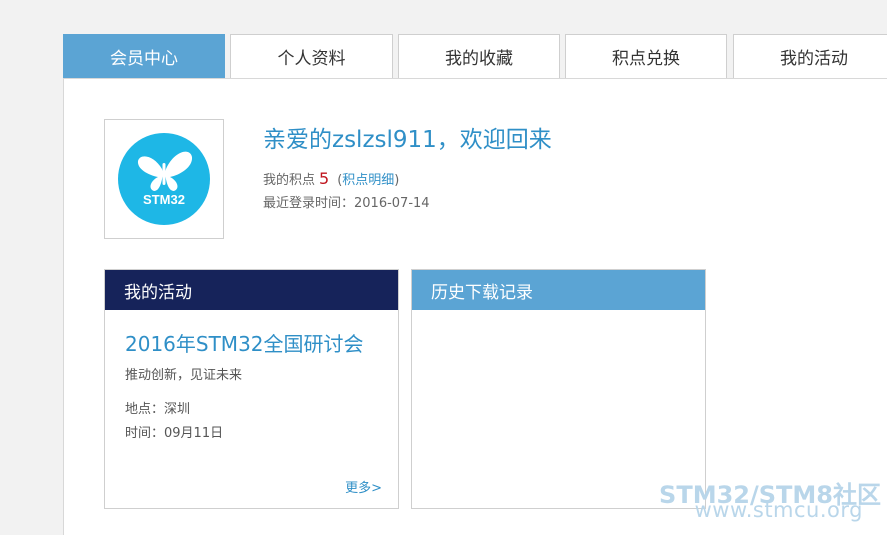 The height and width of the screenshot is (535, 887). I want to click on paren-close: ), so click(397, 180).